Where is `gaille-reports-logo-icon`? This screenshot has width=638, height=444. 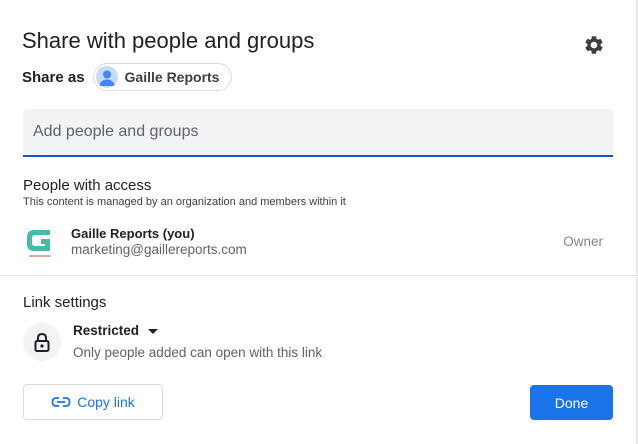
gaille-reports-logo-icon is located at coordinates (40, 242).